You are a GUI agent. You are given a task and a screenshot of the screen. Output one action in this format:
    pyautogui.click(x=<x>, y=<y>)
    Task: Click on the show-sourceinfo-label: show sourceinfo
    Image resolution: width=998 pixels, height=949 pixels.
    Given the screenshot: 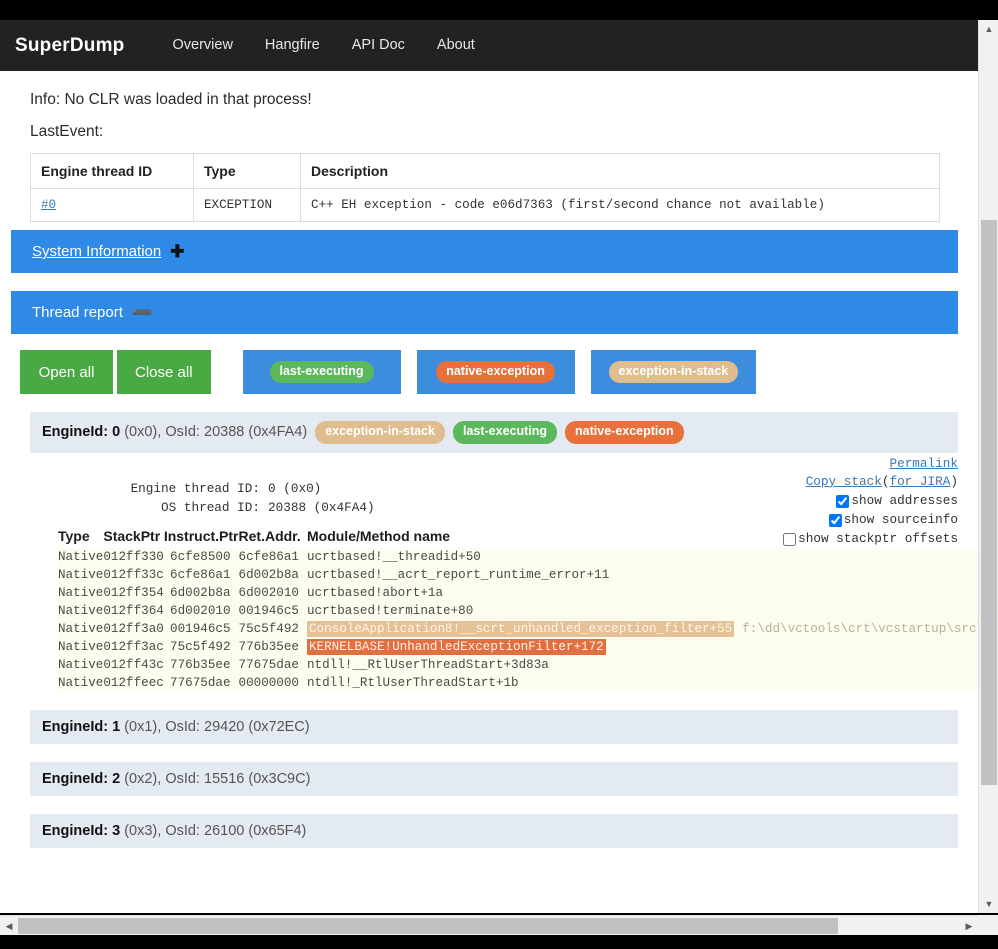 What is the action you would take?
    pyautogui.click(x=900, y=520)
    